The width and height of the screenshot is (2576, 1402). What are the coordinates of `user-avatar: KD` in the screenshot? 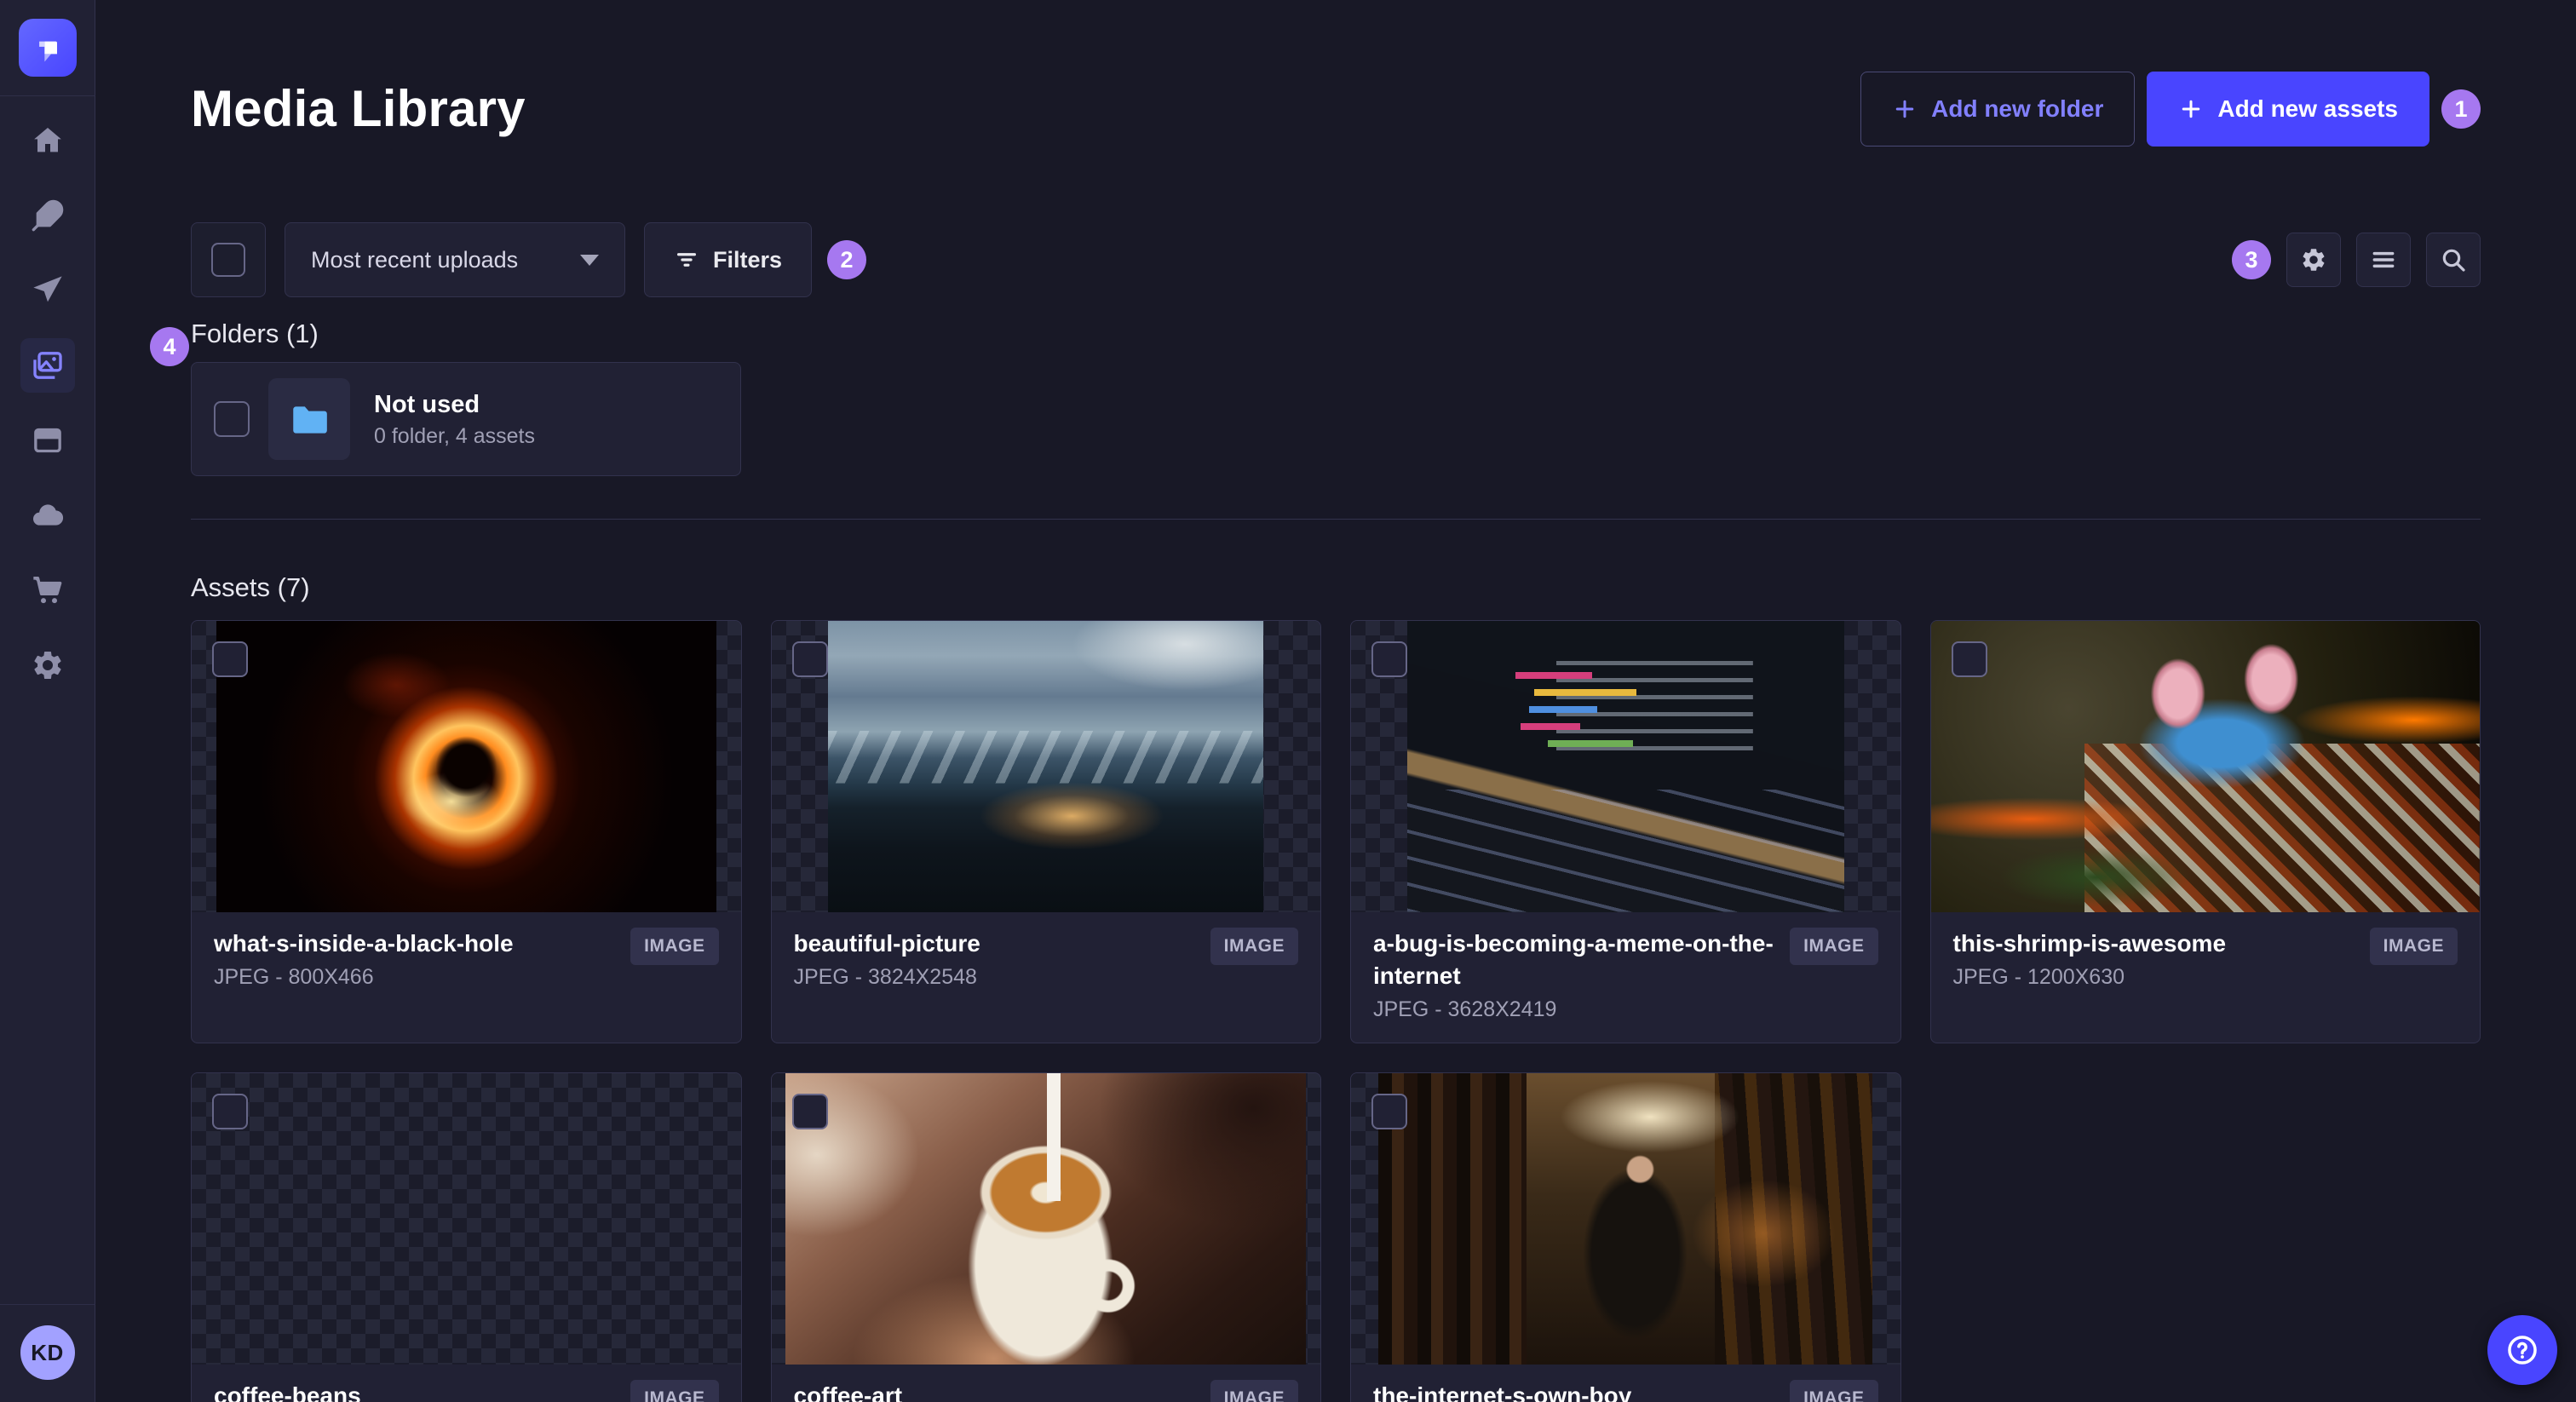 It's located at (48, 1352).